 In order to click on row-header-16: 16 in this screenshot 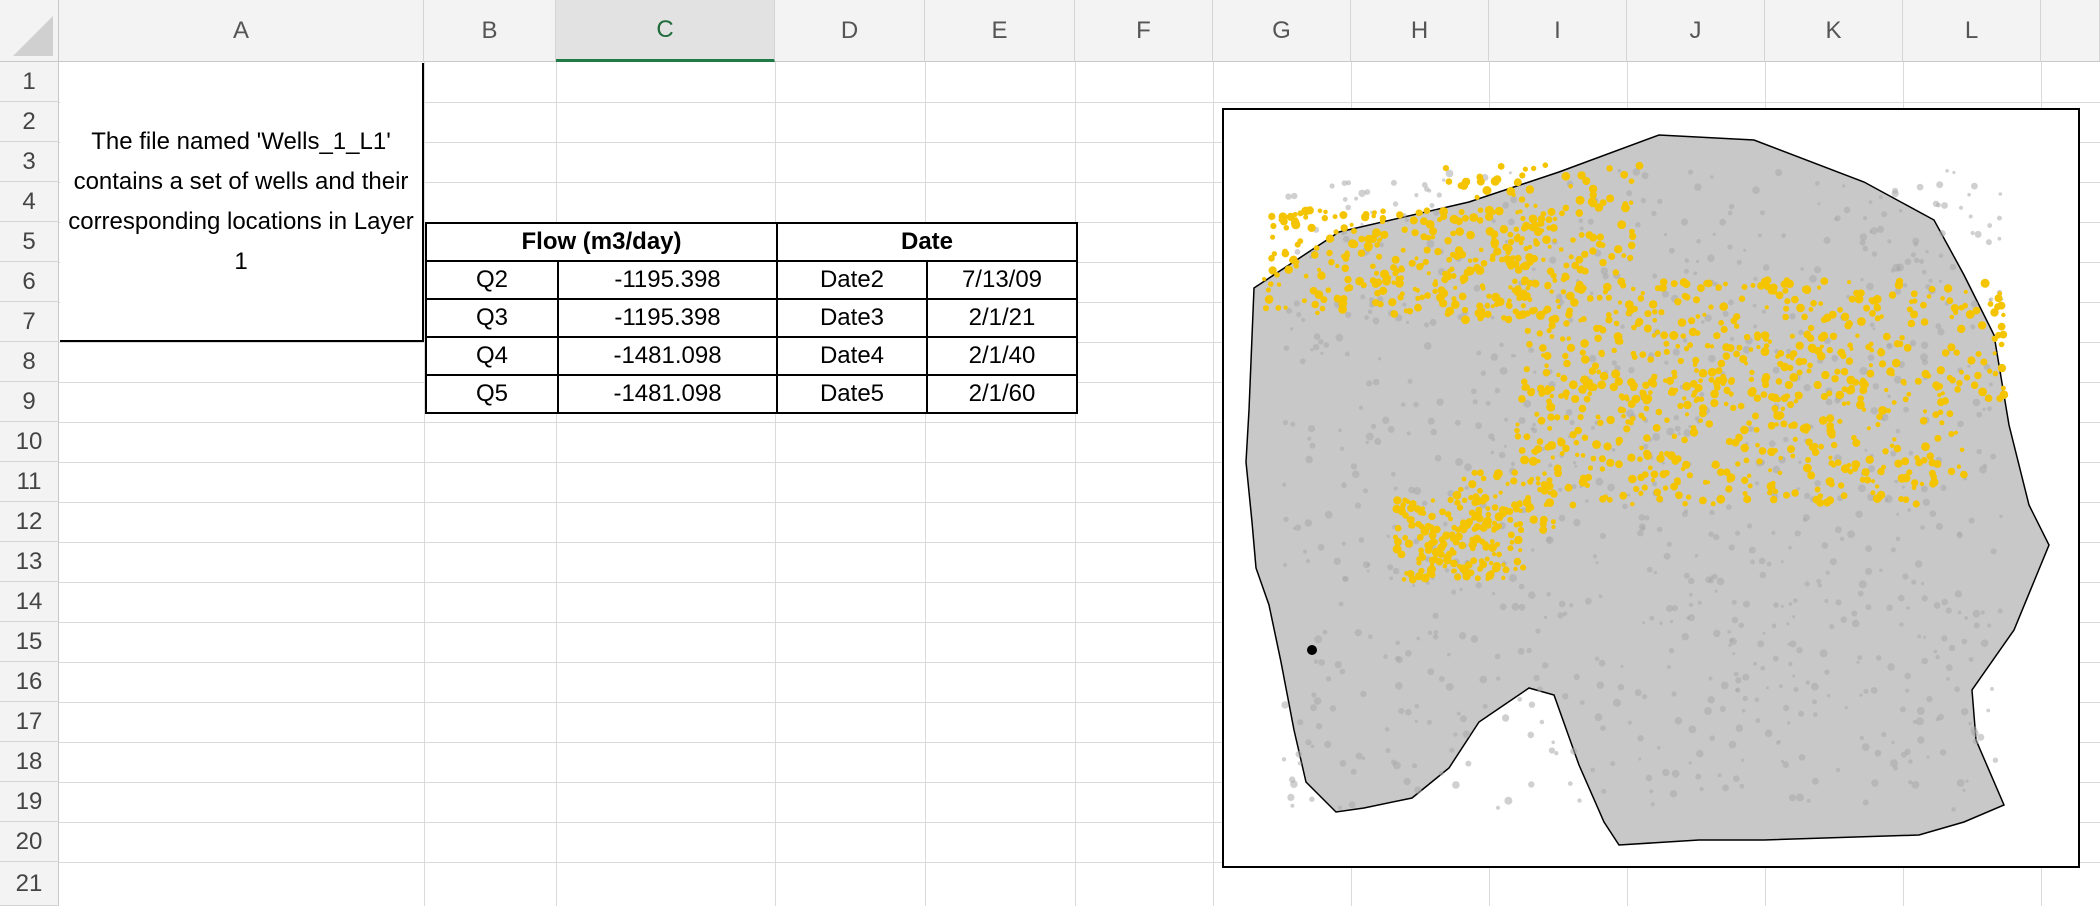, I will do `click(29, 682)`.